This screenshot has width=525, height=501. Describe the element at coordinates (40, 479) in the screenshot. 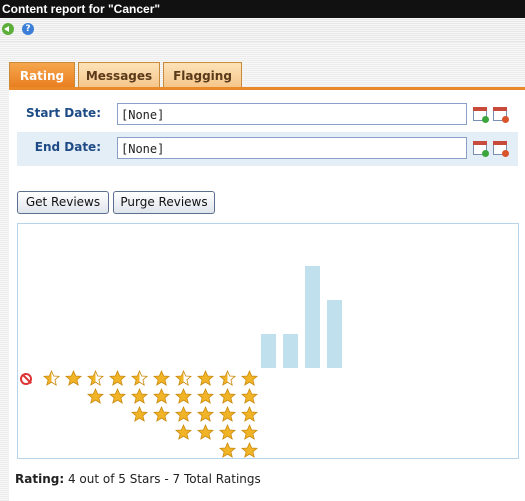

I see `rating-summary-label: Rating:` at that location.